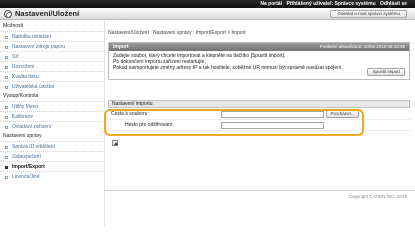  I want to click on start-import-button: Spustit import, so click(386, 72).